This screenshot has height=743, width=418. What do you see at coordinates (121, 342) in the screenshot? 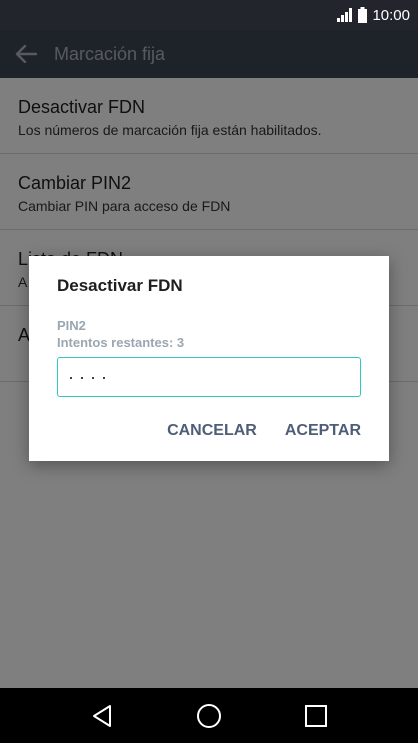
I see `attempts-remaining: Intentos restantes: 3` at bounding box center [121, 342].